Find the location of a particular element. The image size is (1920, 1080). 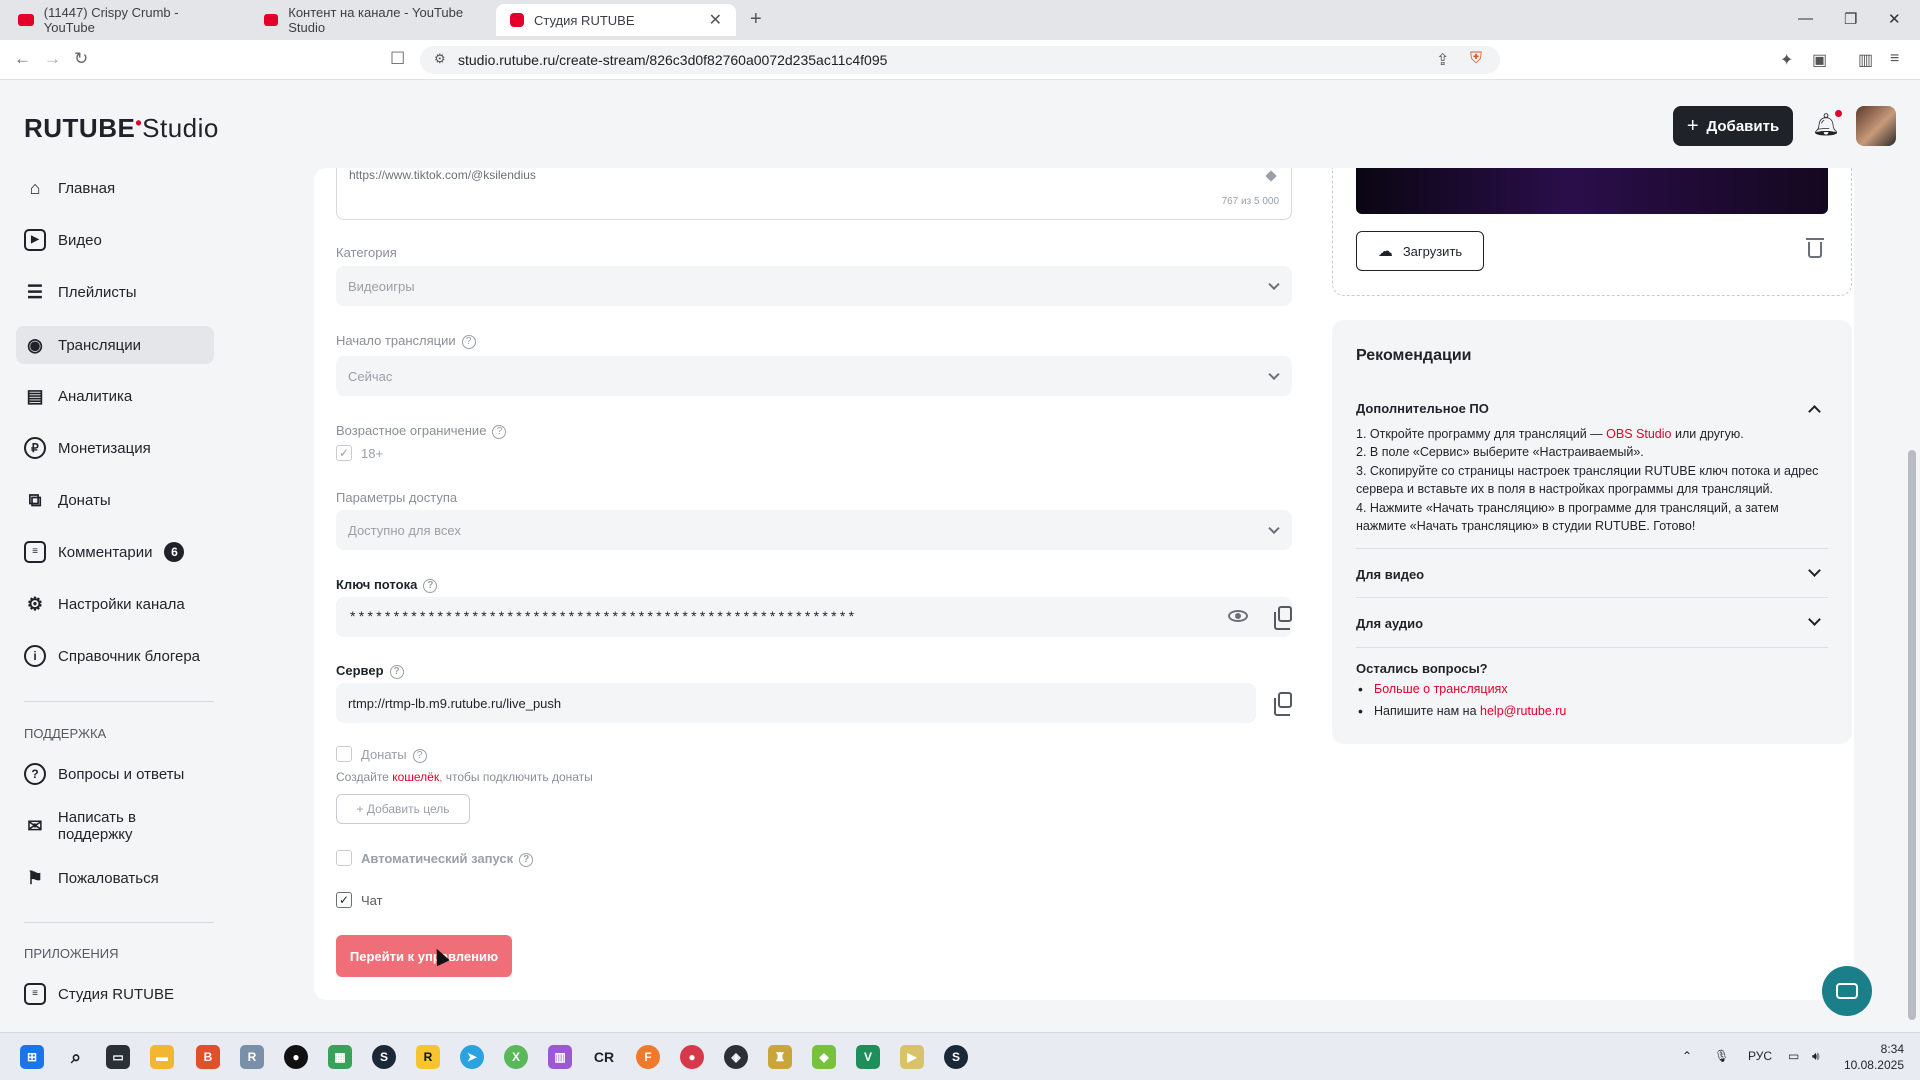

xbox-icon: X is located at coordinates (516, 1057).